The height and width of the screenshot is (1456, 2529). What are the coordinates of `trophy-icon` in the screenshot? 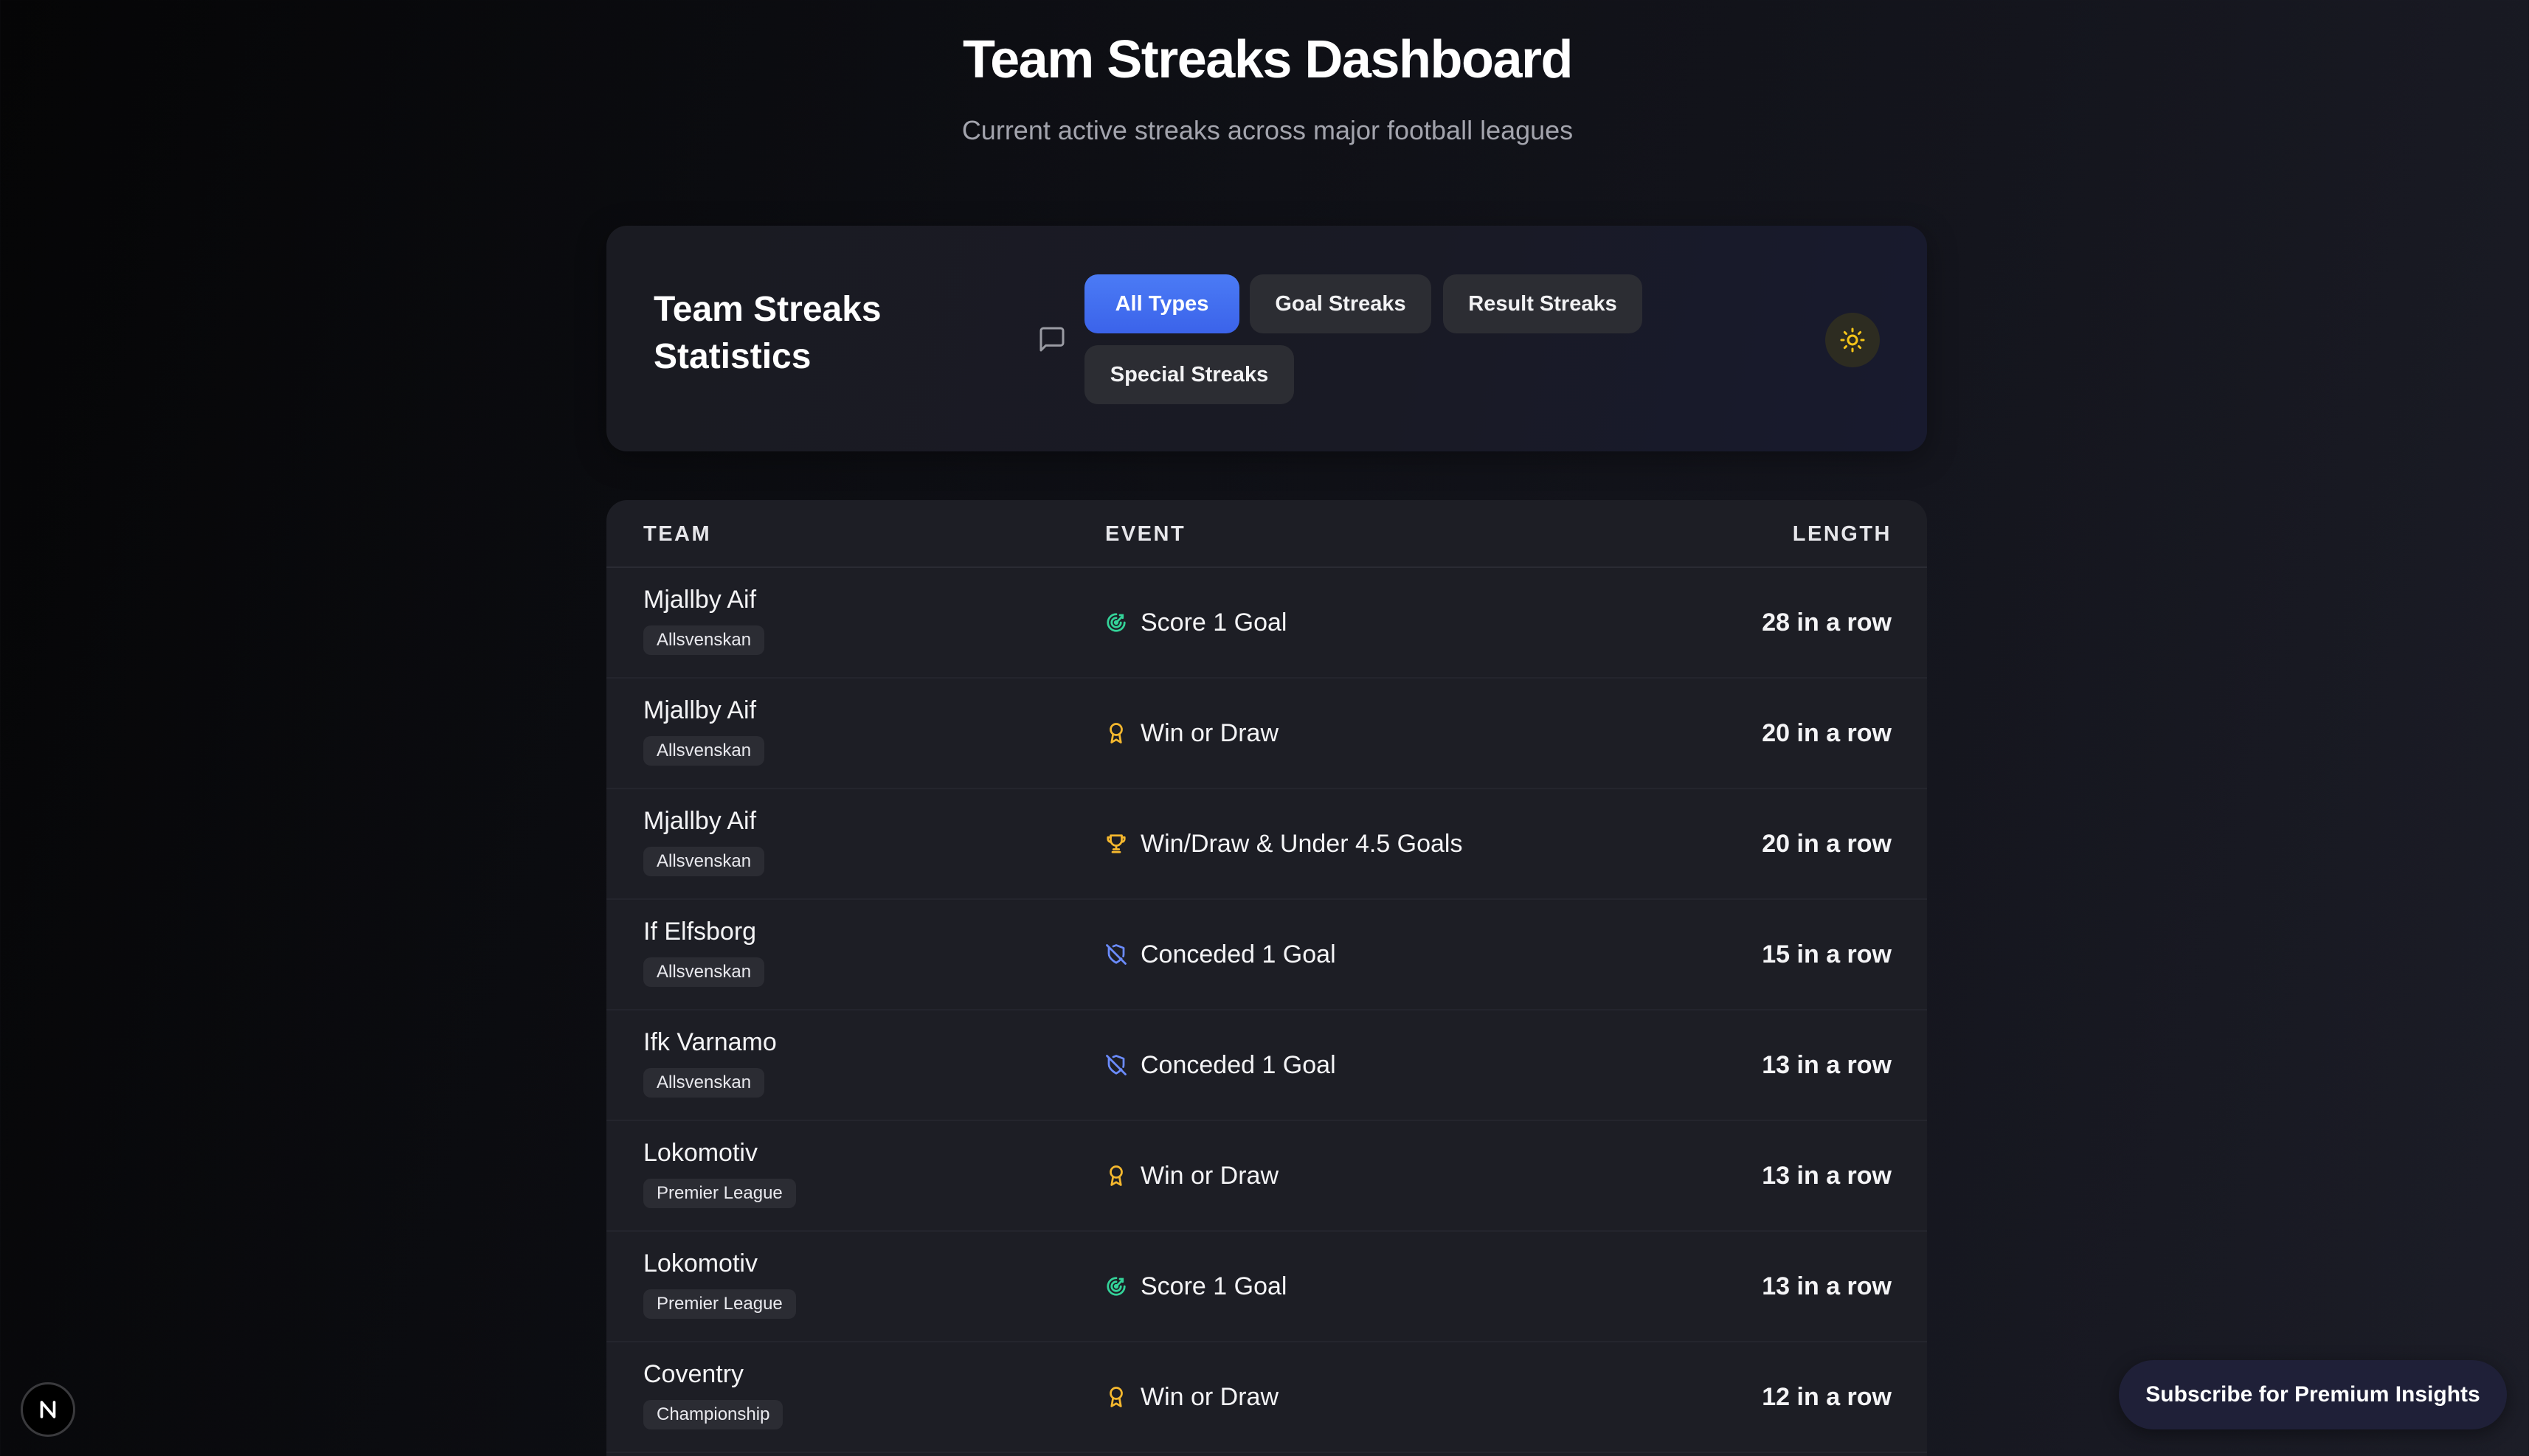 It's located at (1116, 844).